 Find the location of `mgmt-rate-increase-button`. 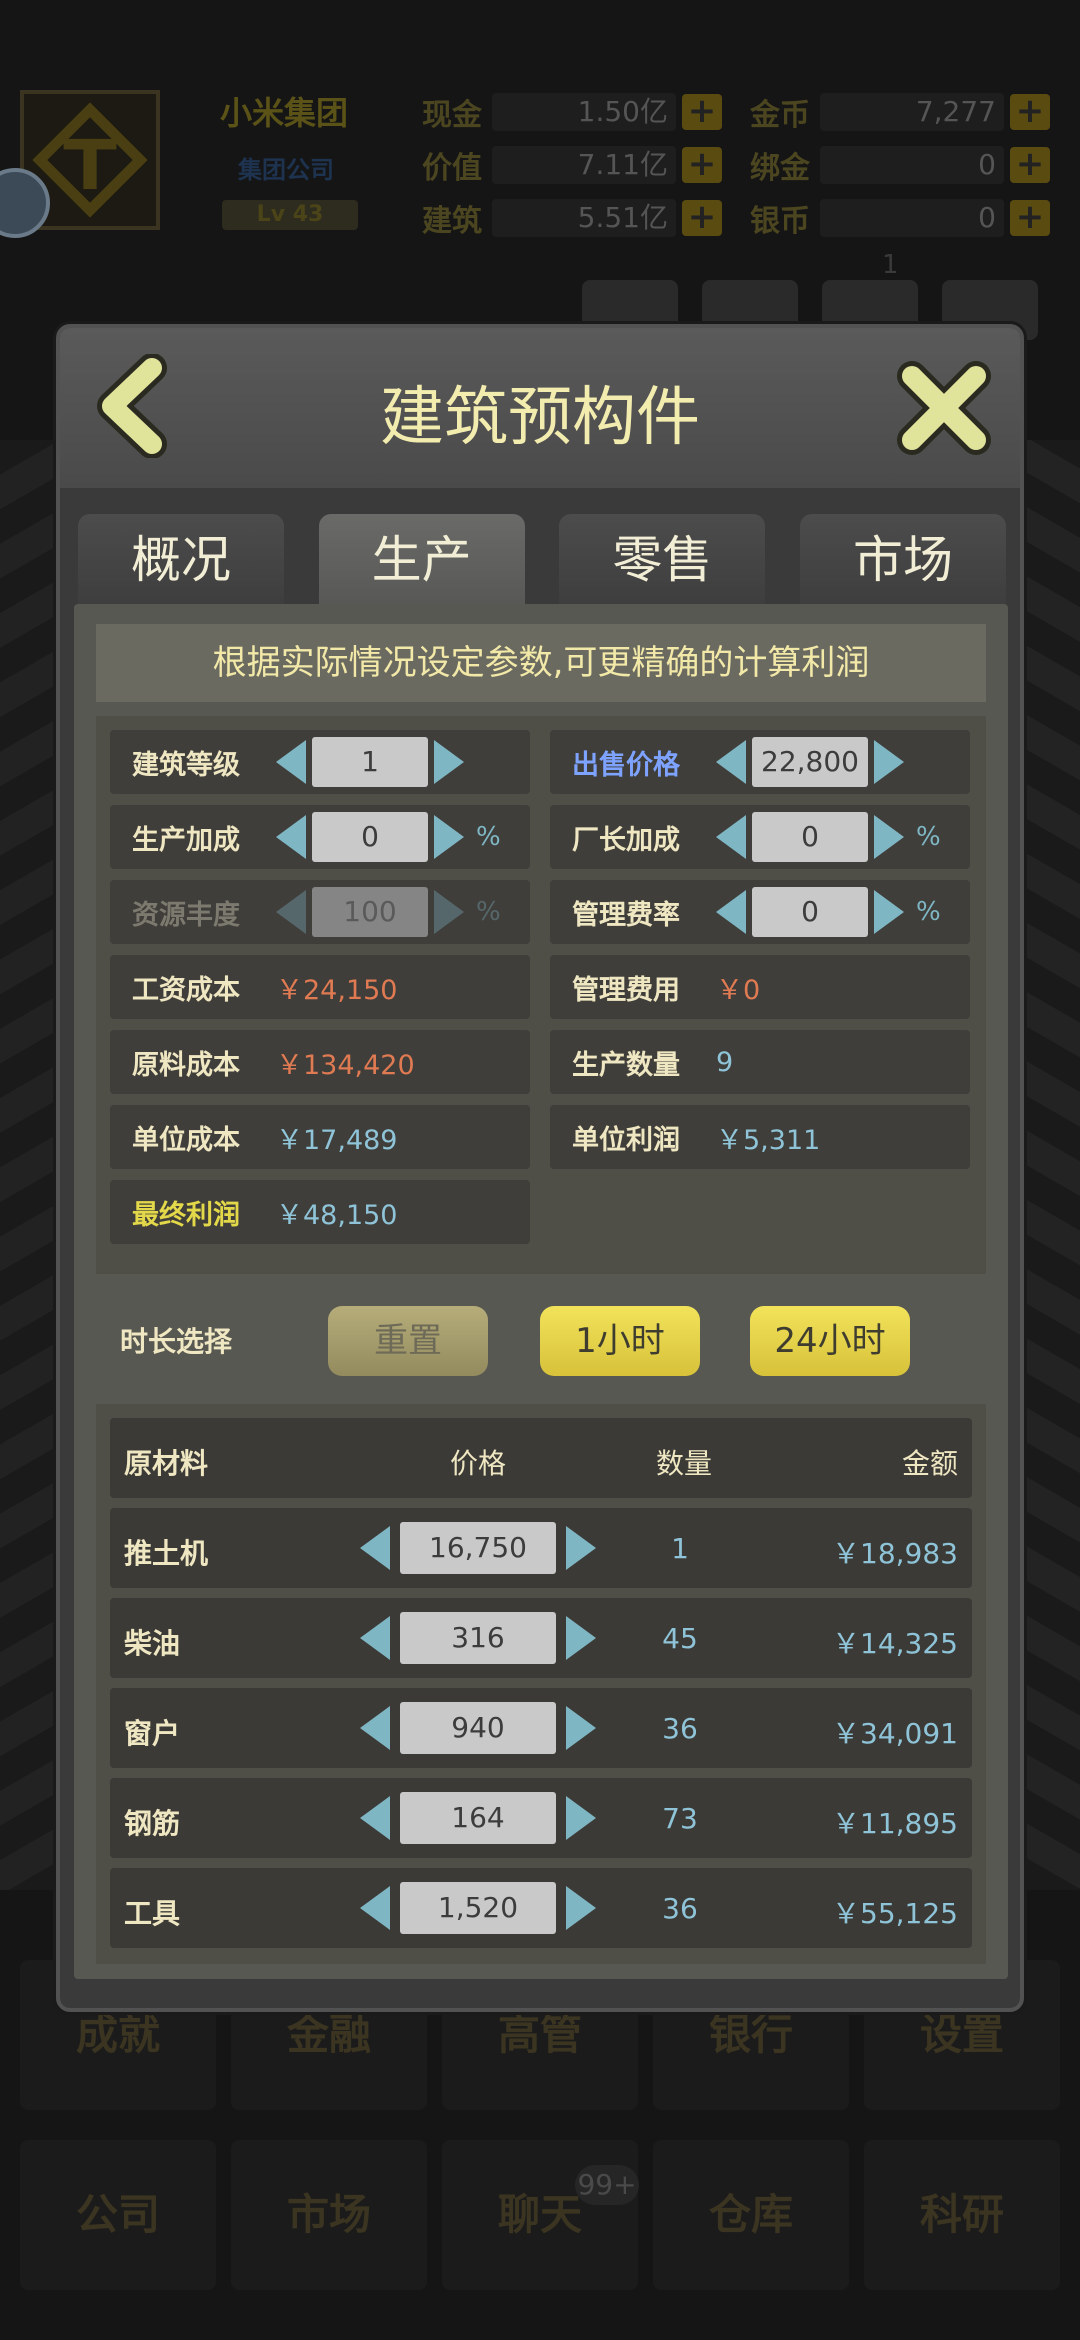

mgmt-rate-increase-button is located at coordinates (889, 912).